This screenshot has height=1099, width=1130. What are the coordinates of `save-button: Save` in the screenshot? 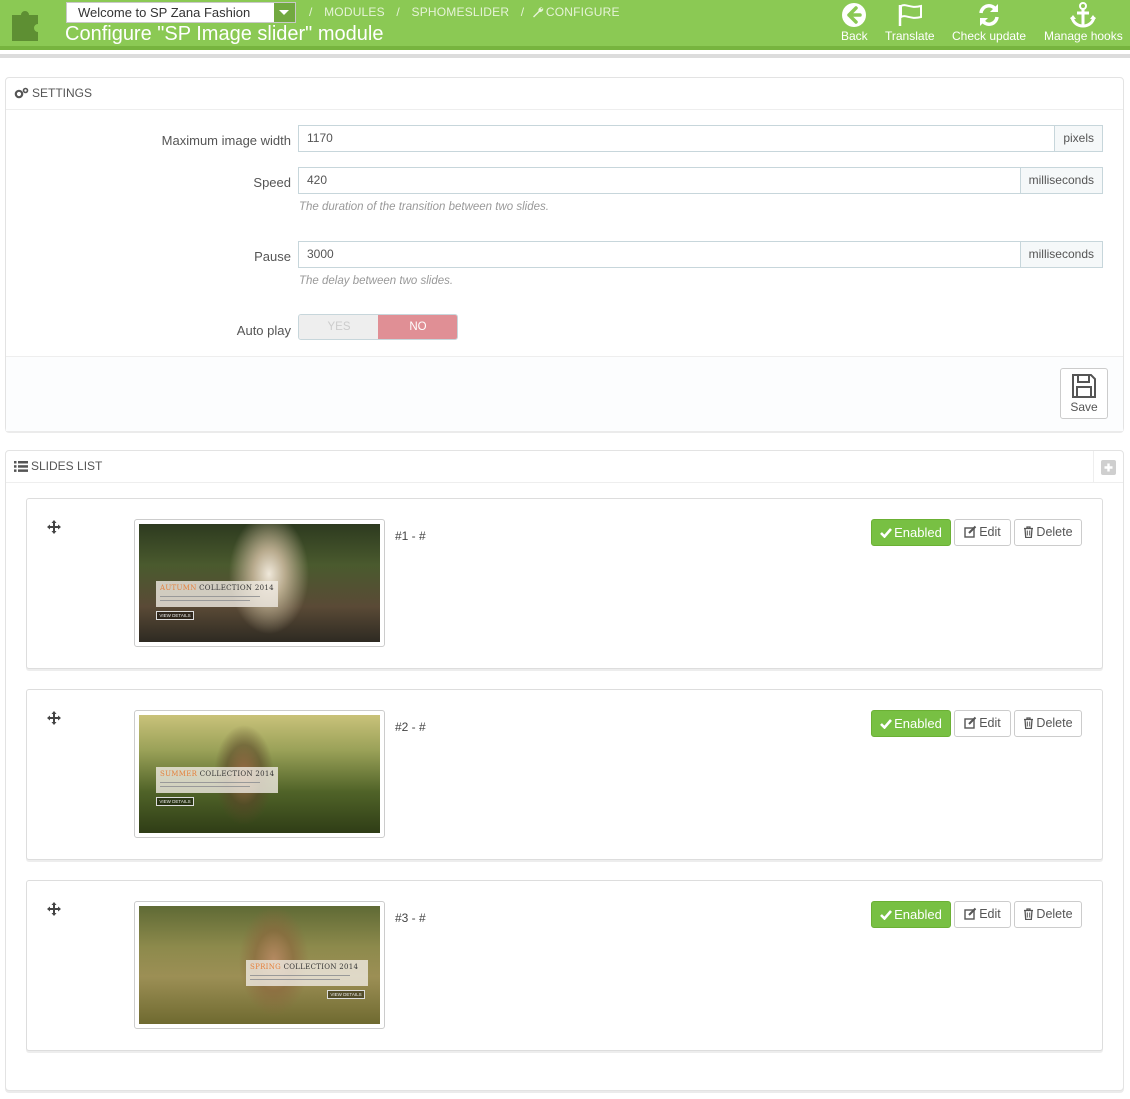 It's located at (1084, 393).